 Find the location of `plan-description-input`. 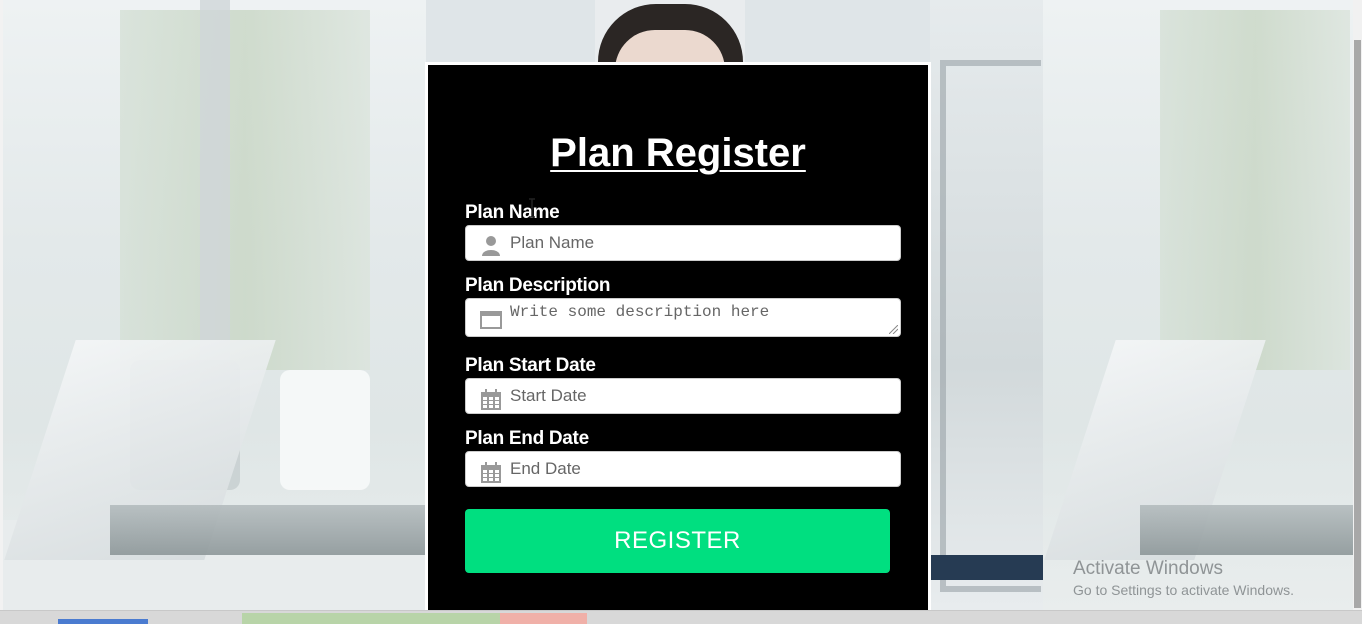

plan-description-input is located at coordinates (700, 318).